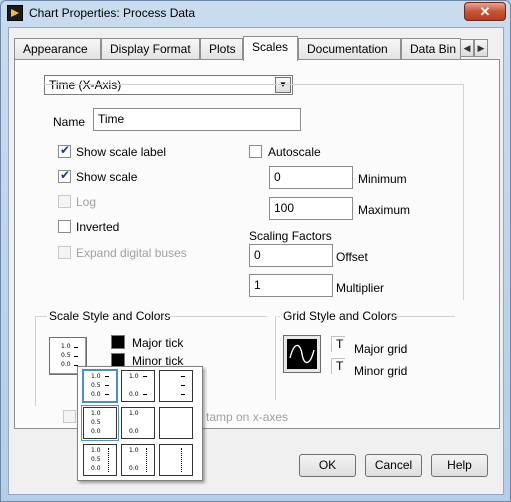  I want to click on minimum-input: 0, so click(311, 177).